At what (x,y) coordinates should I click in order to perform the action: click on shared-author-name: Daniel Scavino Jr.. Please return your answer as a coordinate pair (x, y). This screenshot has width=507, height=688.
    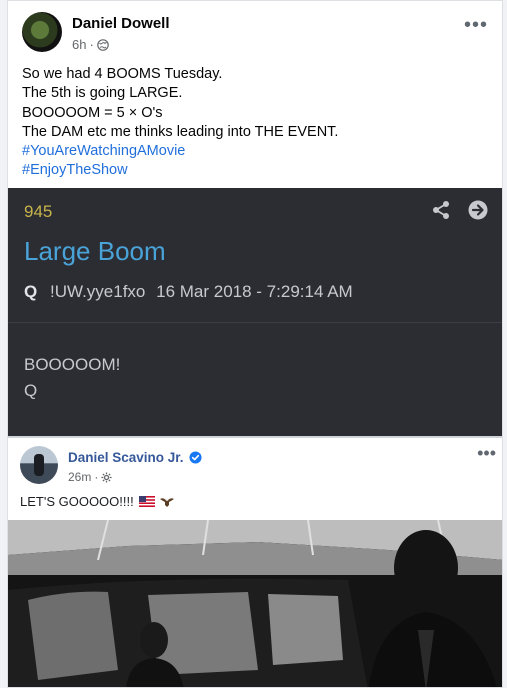
    Looking at the image, I should click on (126, 457).